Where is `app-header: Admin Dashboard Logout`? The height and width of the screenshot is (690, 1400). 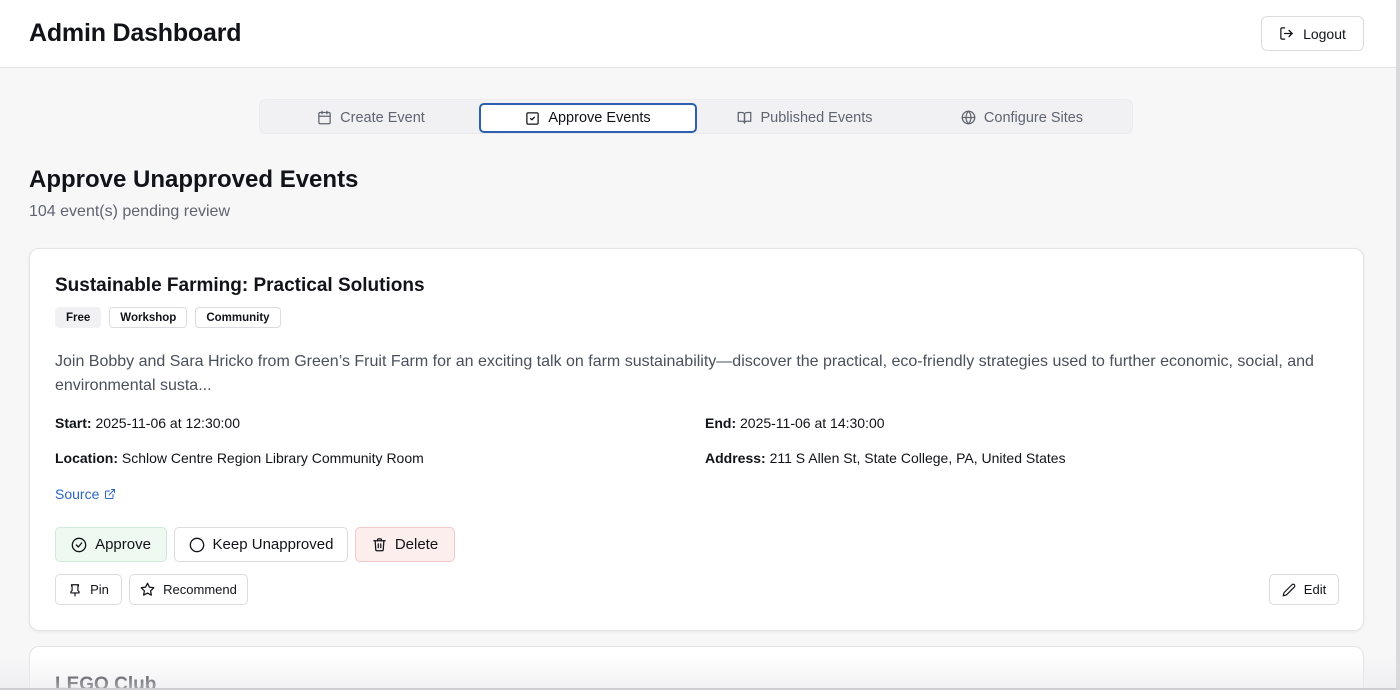 app-header: Admin Dashboard Logout is located at coordinates (698, 34).